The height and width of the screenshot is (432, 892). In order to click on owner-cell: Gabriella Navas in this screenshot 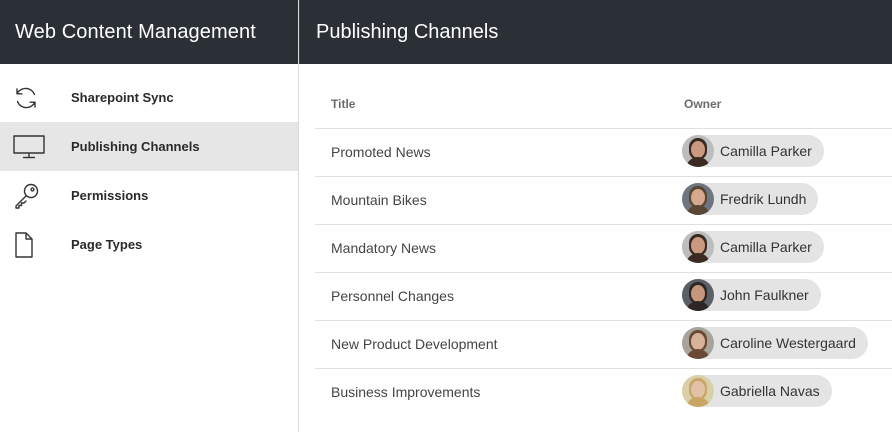, I will do `click(779, 392)`.